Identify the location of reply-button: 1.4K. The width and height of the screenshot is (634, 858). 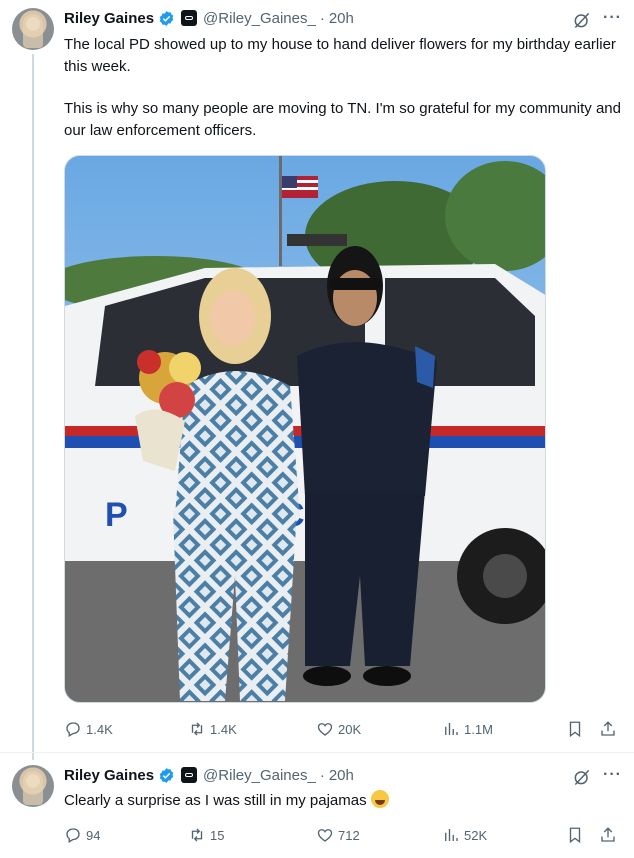
(88, 729).